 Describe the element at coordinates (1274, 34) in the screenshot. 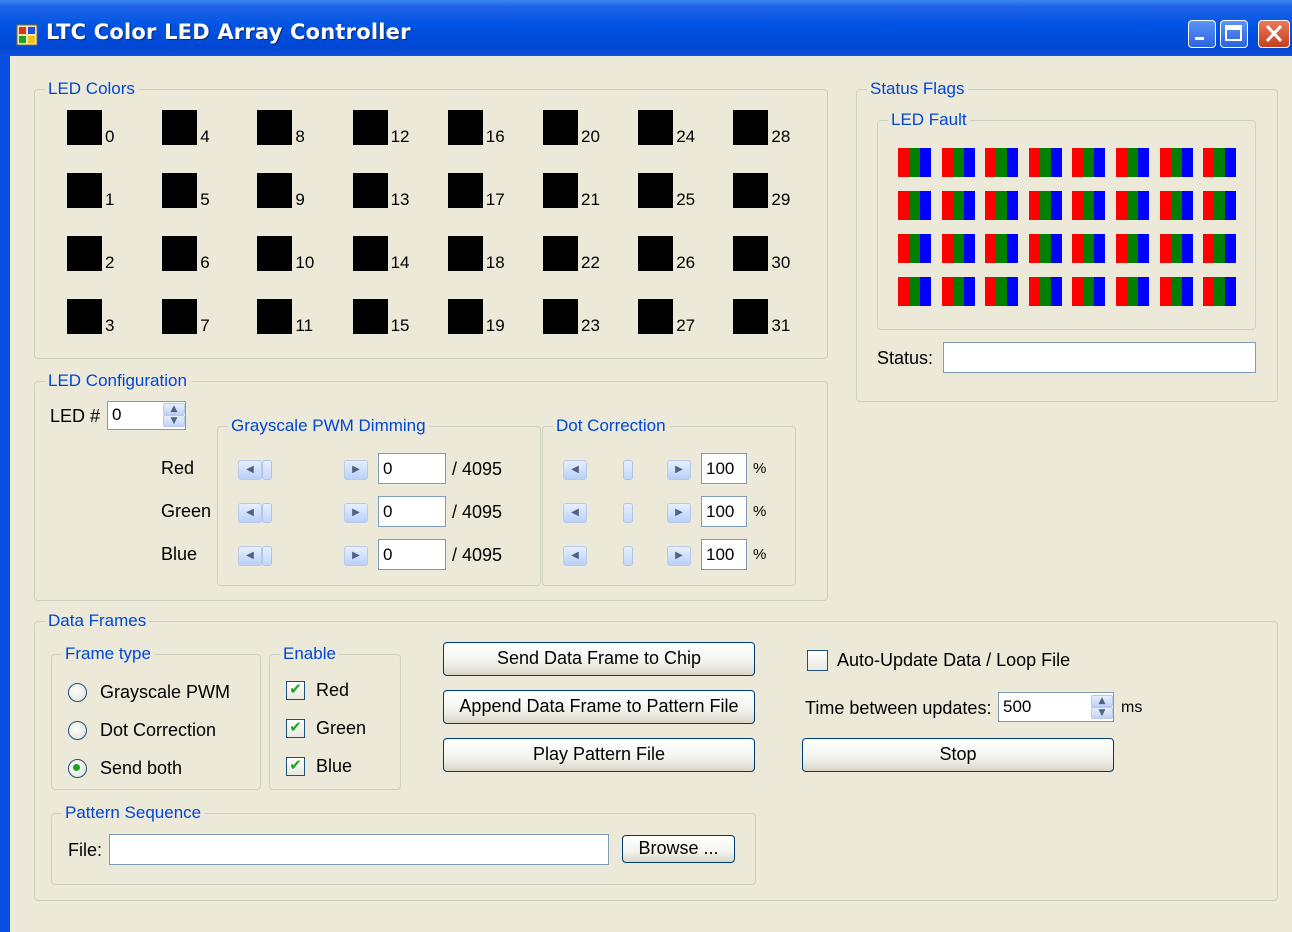

I see `close-button` at that location.